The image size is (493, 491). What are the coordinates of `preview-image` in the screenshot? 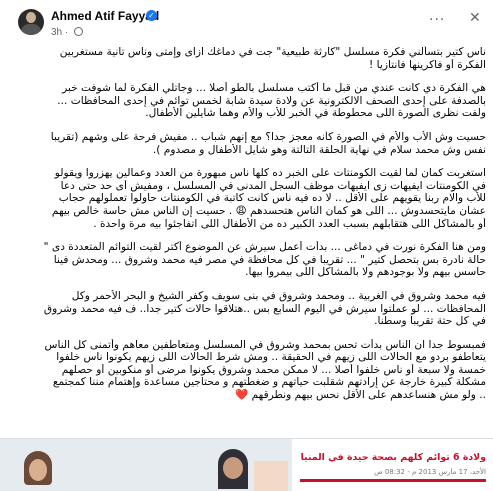 It's located at (146, 465).